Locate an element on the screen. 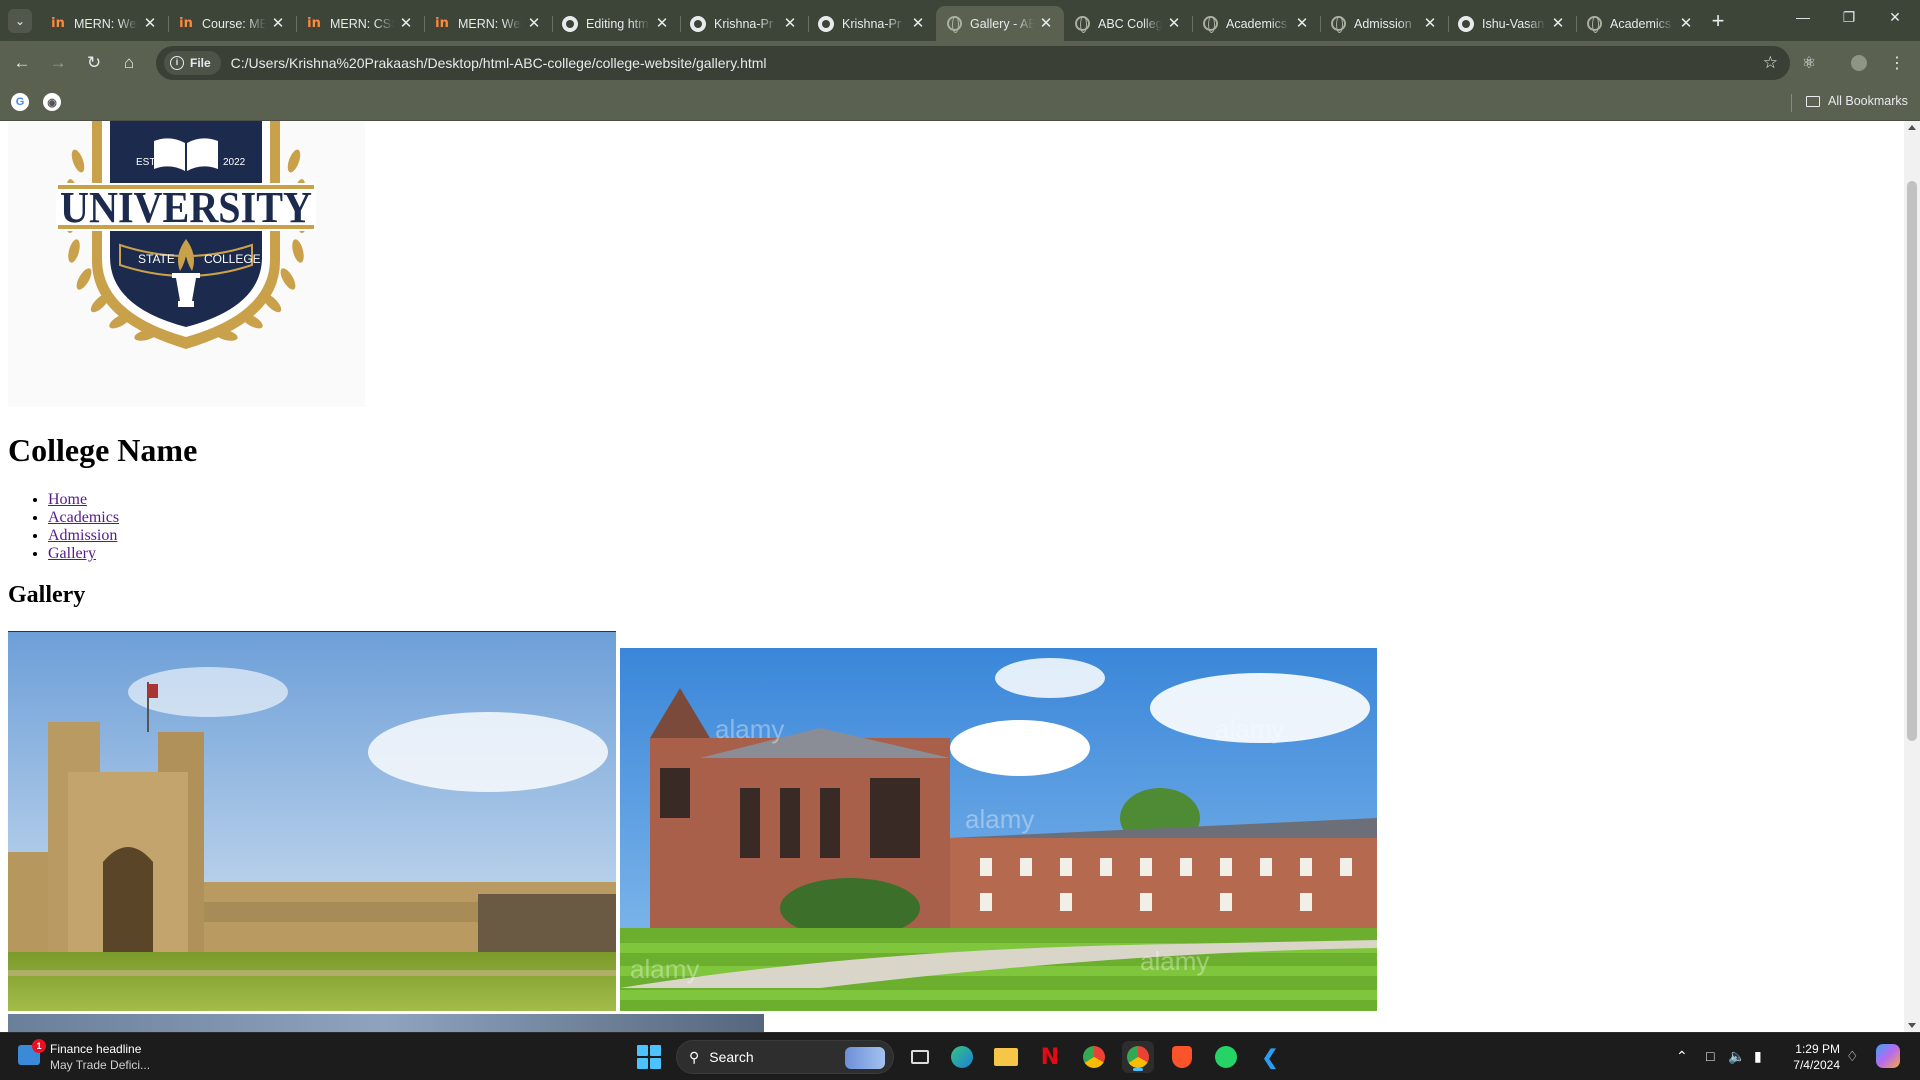 This screenshot has width=1920, height=1080. chrome-icon is located at coordinates (1094, 1057).